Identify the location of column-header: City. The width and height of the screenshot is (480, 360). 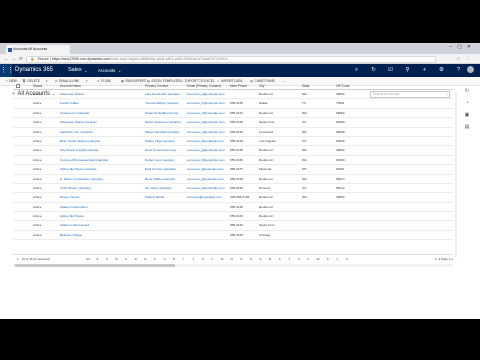
(279, 86).